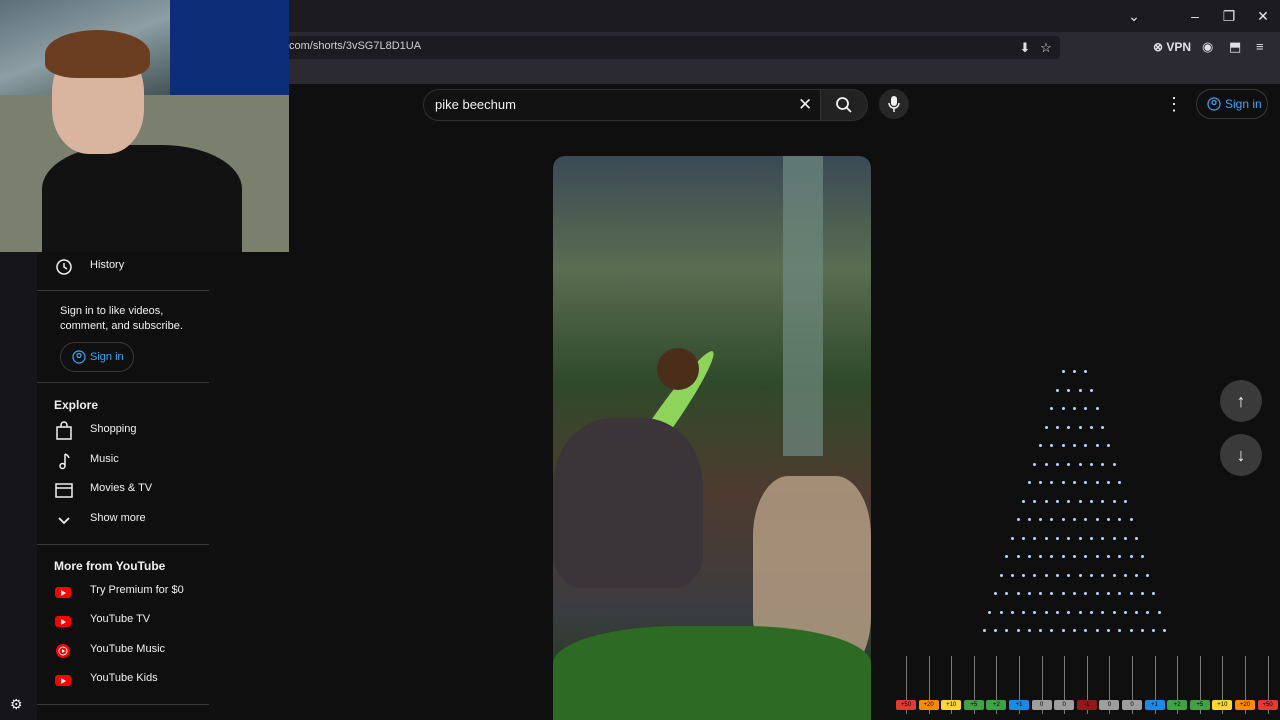  I want to click on sidebar-item-show-more: Show more, so click(131, 520).